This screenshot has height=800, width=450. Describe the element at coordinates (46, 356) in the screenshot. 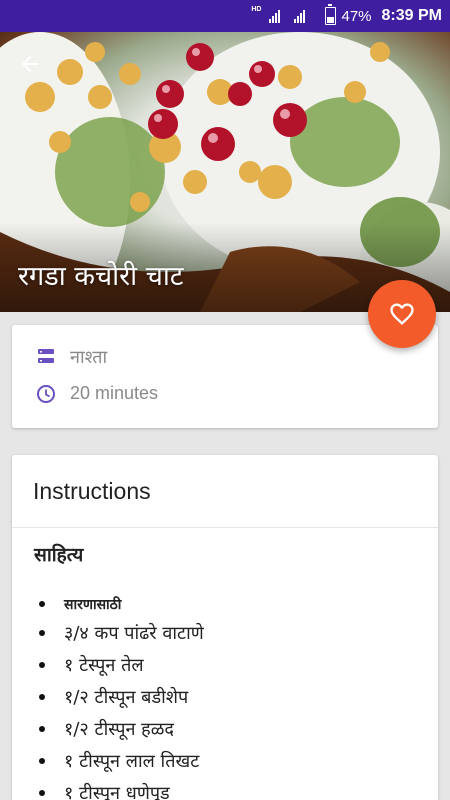

I see `category-icon` at that location.